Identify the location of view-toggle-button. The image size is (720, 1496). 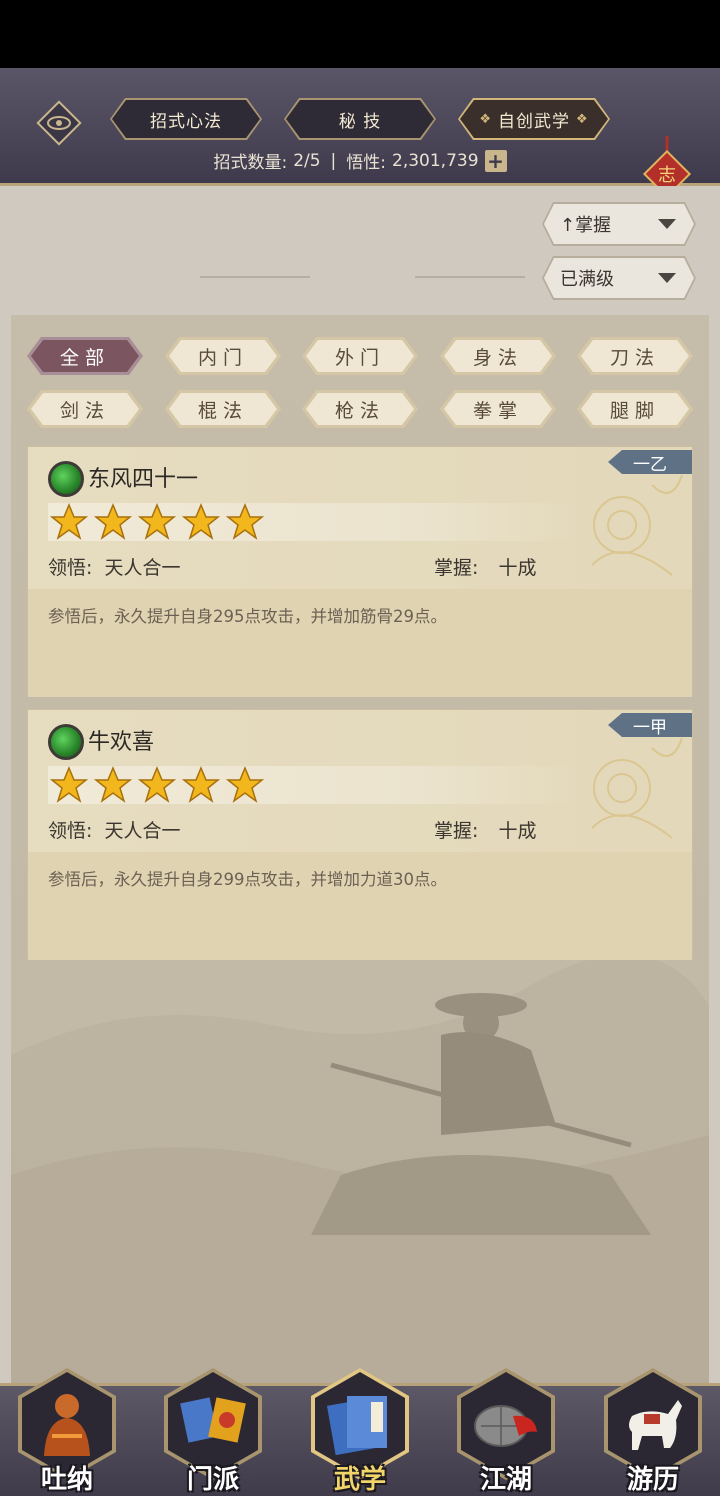
(59, 123).